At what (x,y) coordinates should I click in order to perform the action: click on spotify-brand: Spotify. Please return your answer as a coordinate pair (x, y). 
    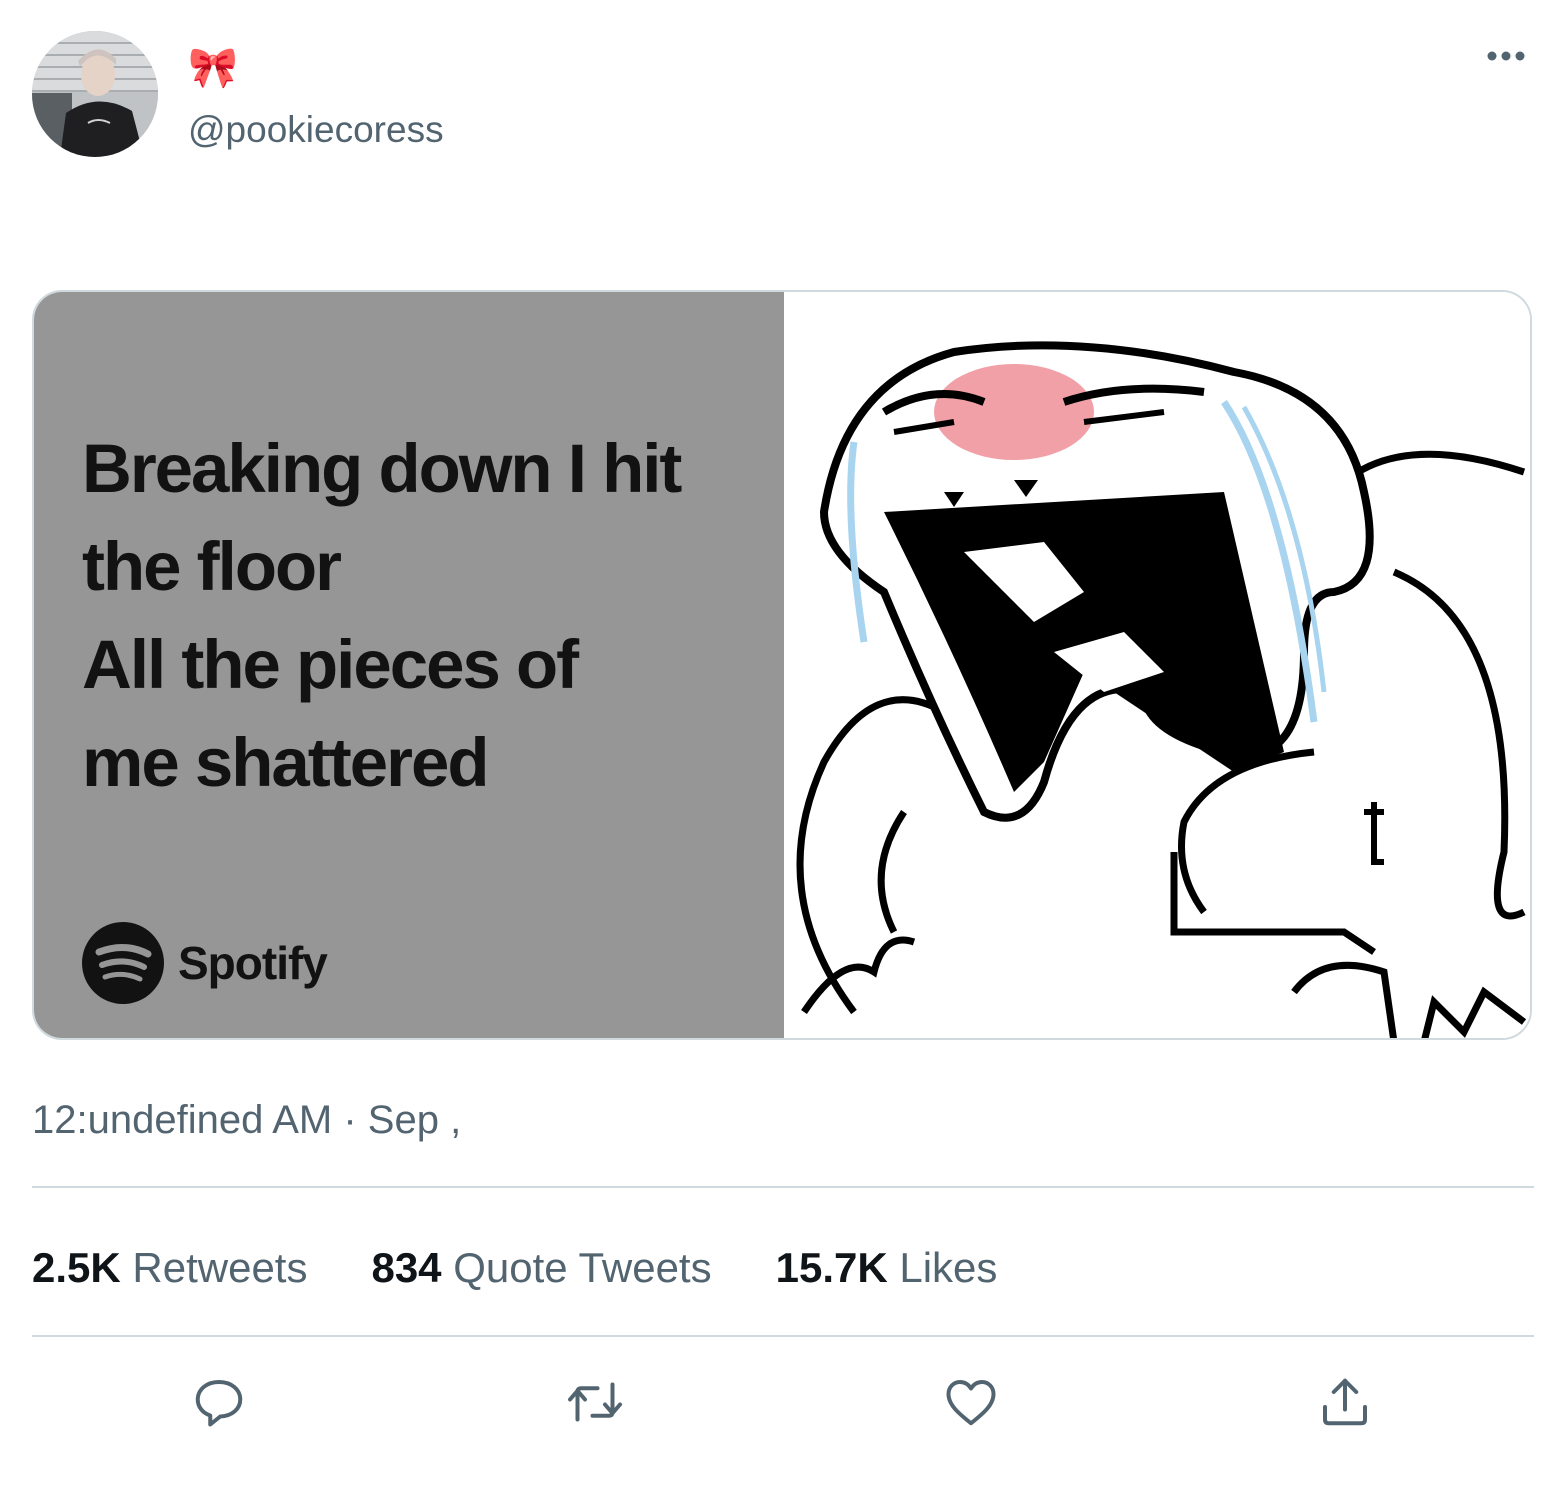
    Looking at the image, I should click on (205, 963).